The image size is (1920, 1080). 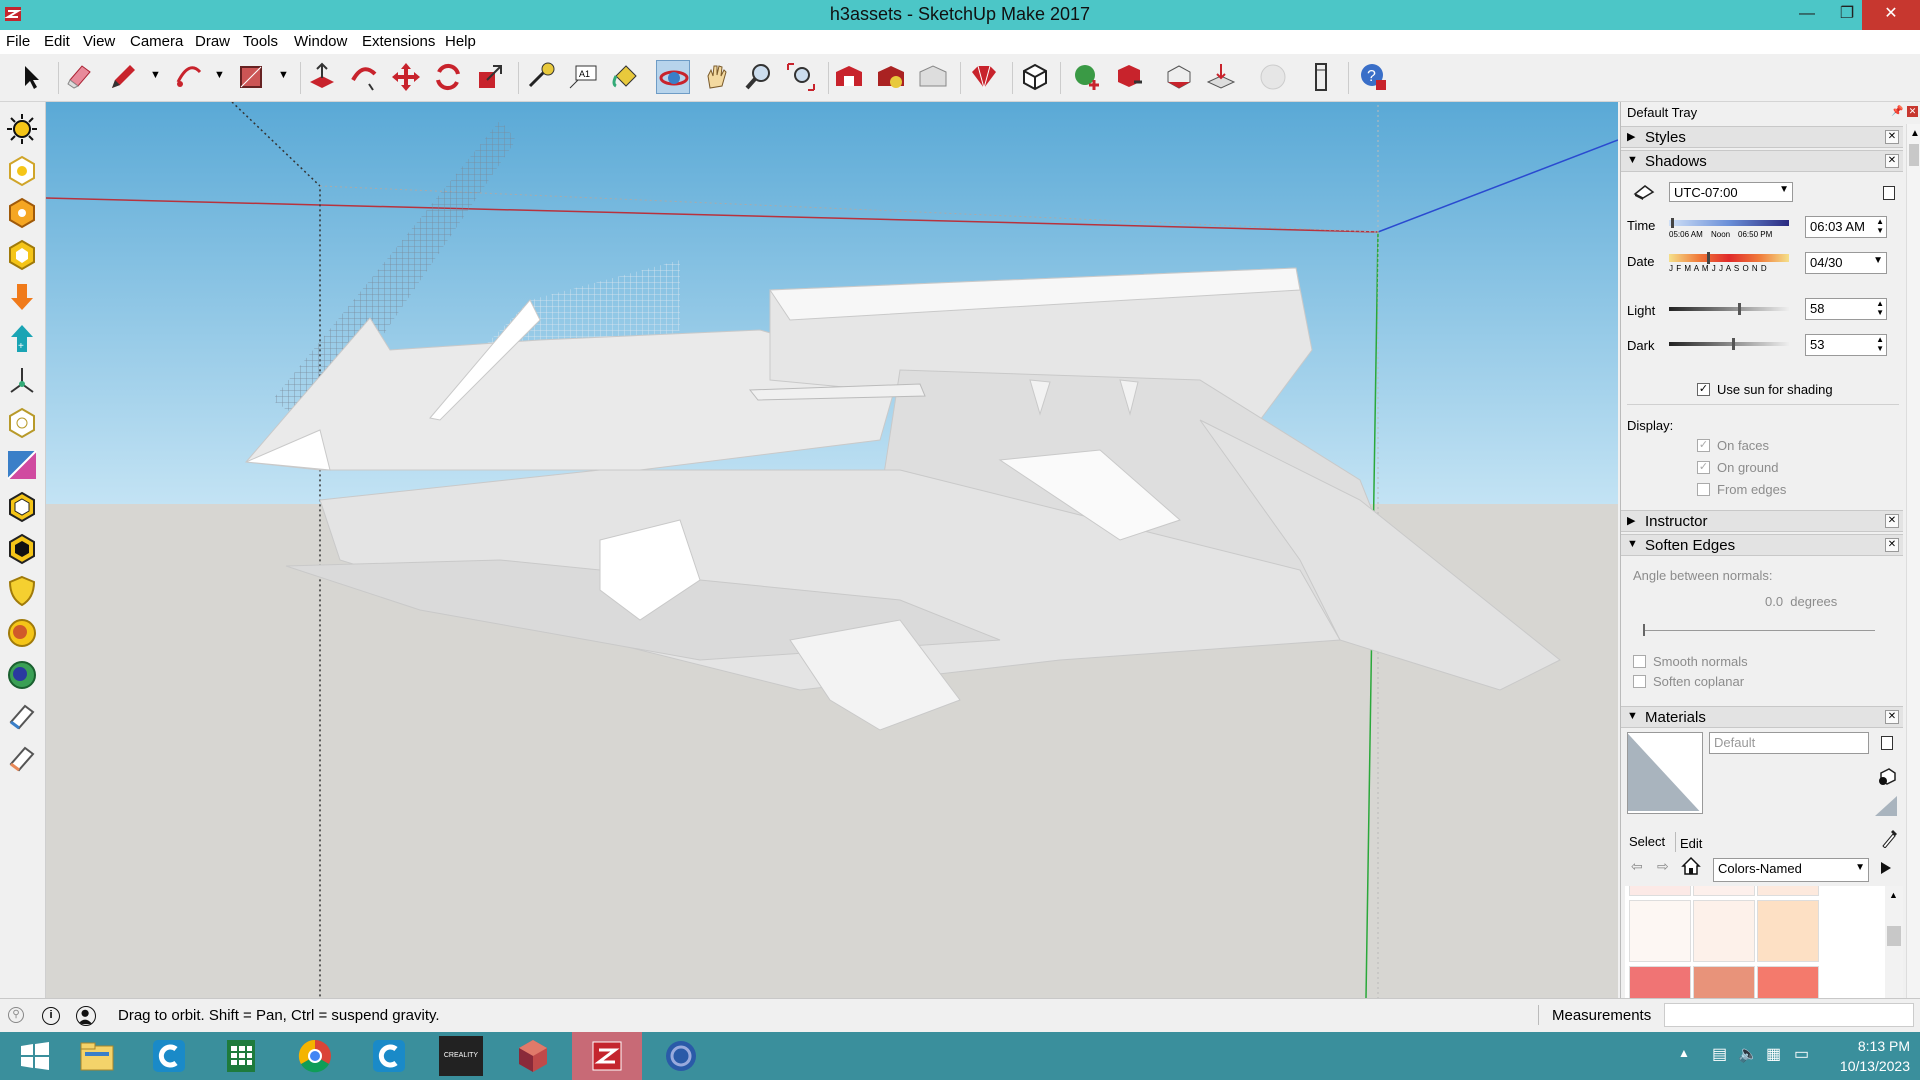 What do you see at coordinates (31, 77) in the screenshot?
I see `select-icon` at bounding box center [31, 77].